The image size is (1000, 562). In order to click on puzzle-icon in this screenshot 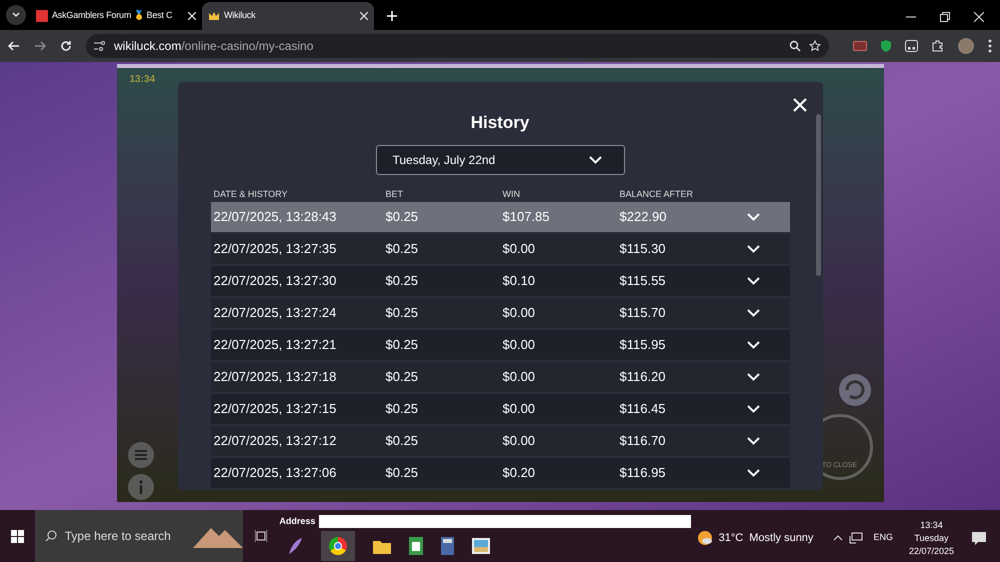, I will do `click(938, 46)`.